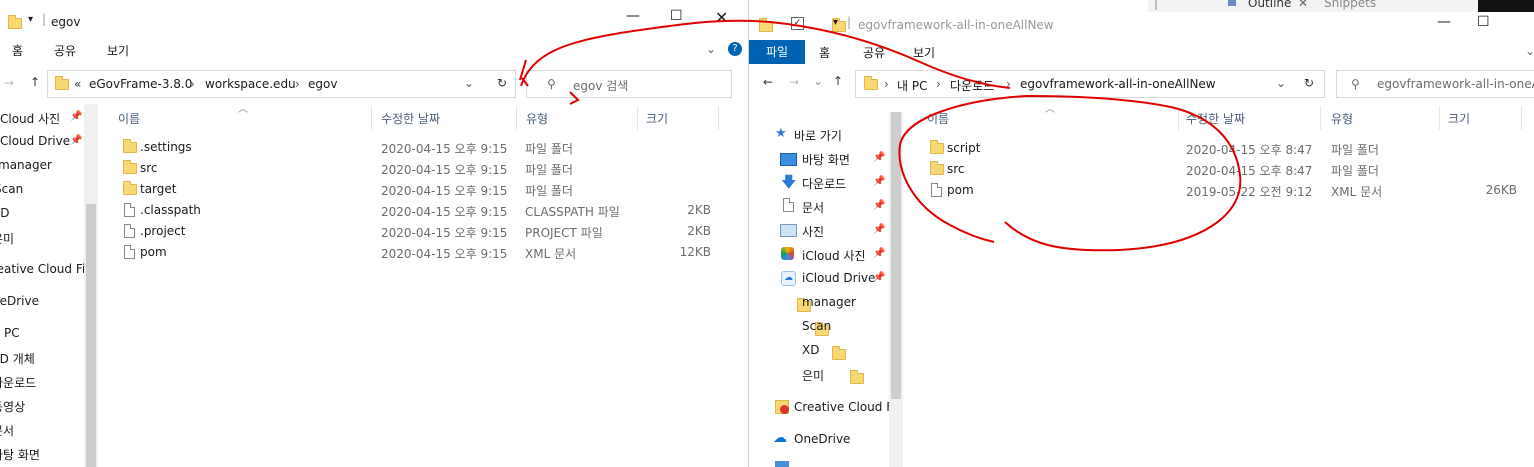 The image size is (1534, 467). Describe the element at coordinates (1269, 5) in the screenshot. I see `tab-outline: Outline` at that location.